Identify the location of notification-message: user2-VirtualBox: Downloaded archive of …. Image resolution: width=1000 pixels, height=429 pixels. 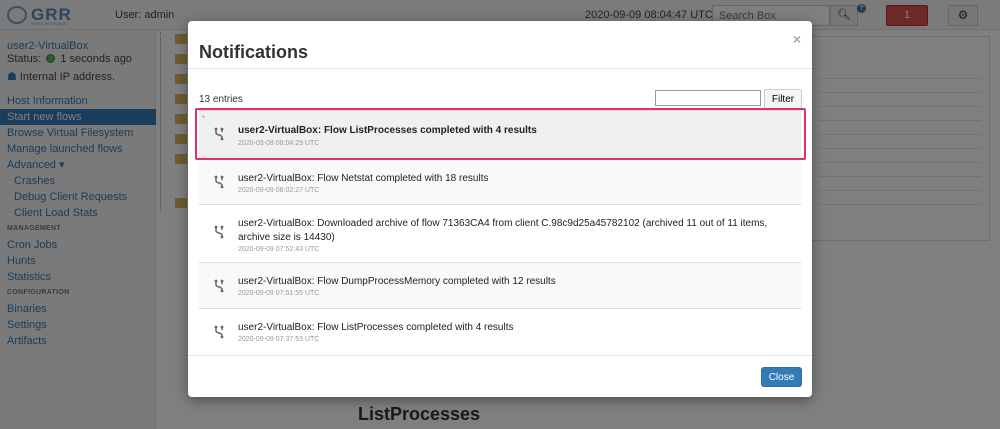
(514, 231).